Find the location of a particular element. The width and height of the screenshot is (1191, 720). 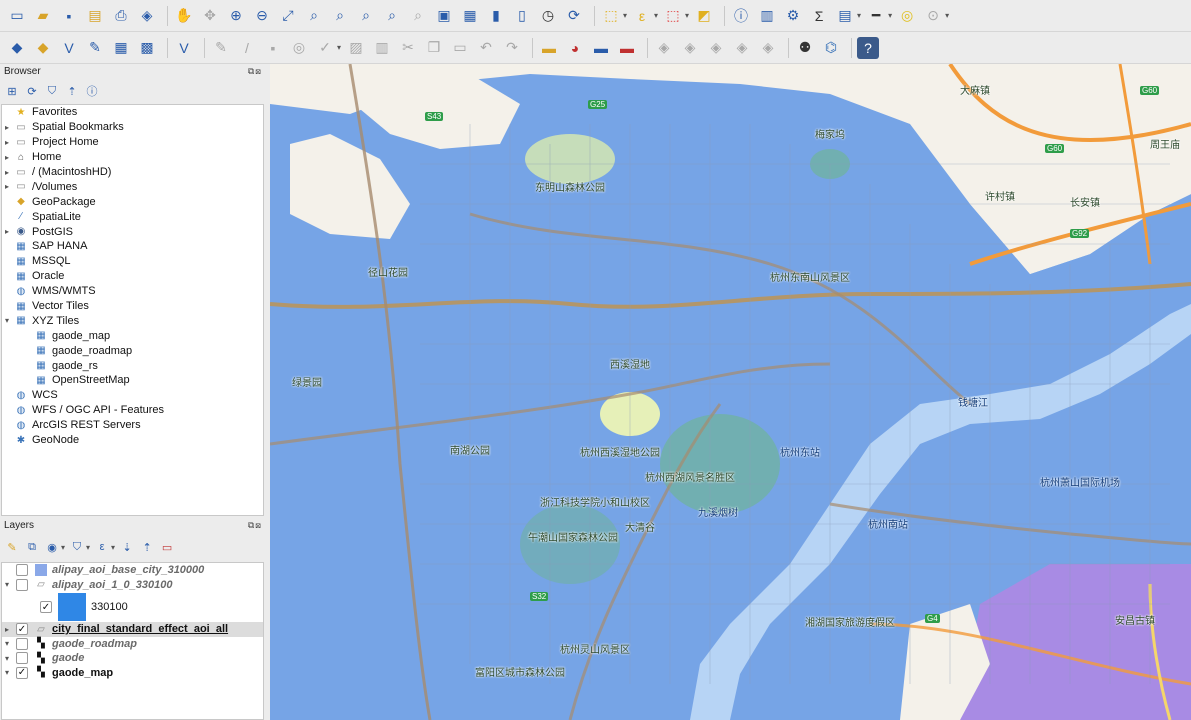

browser-item-arcgis-rest-servers: ◍ ArcGIS REST Servers is located at coordinates (132, 425).